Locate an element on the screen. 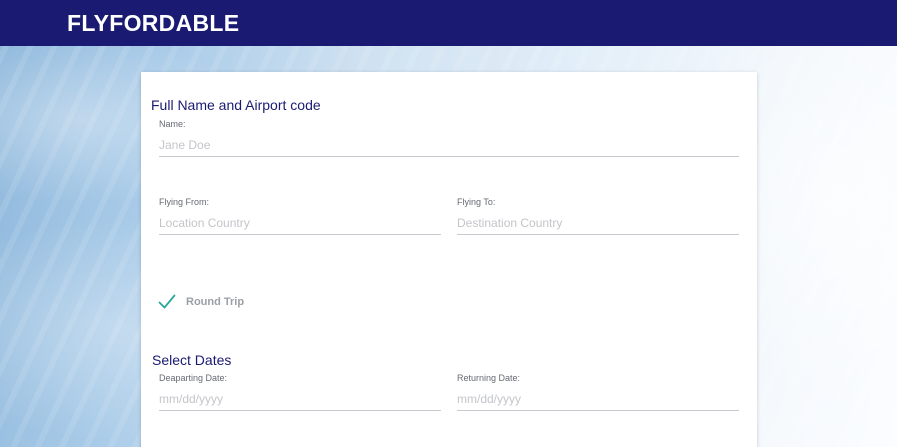 This screenshot has height=447, width=897. name-input is located at coordinates (449, 145).